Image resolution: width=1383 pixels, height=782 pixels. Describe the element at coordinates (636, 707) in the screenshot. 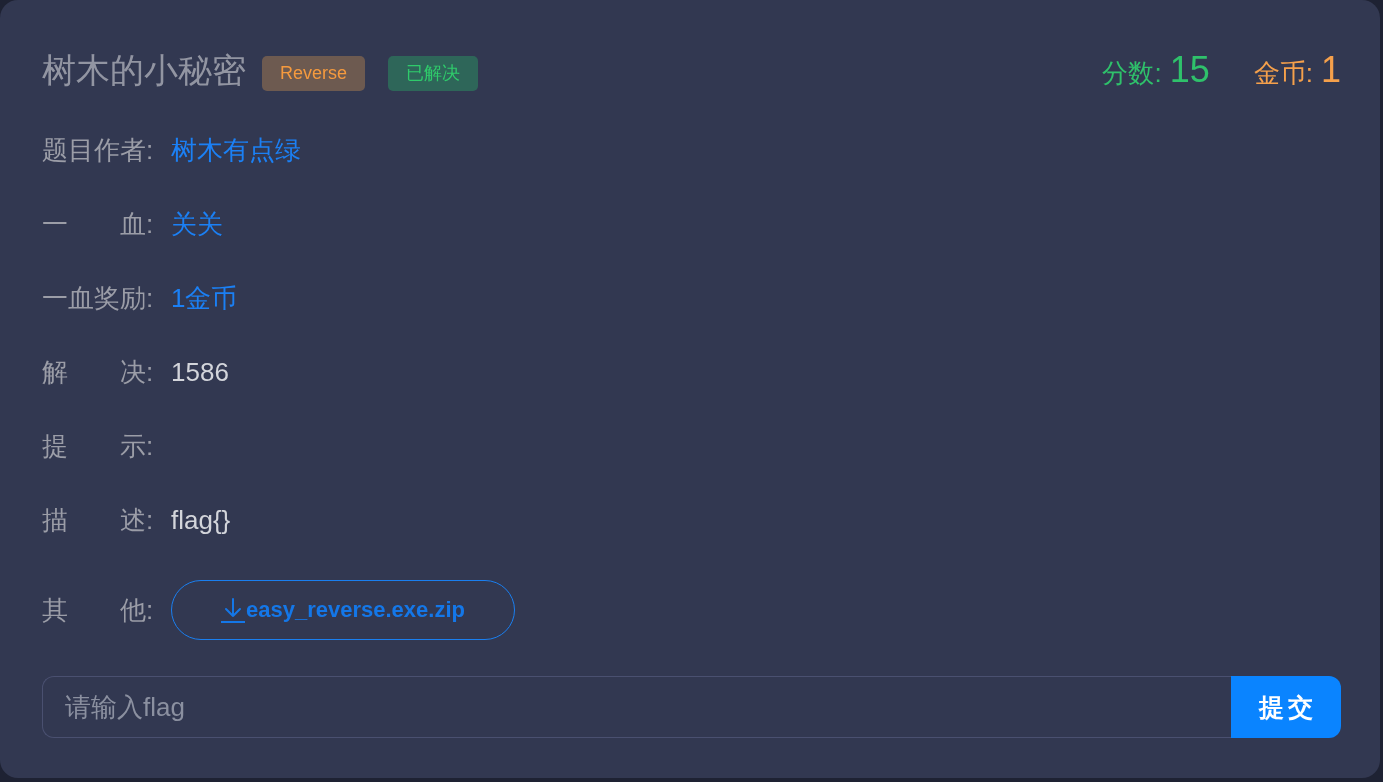

I see `flag-input: 请输入flag` at that location.